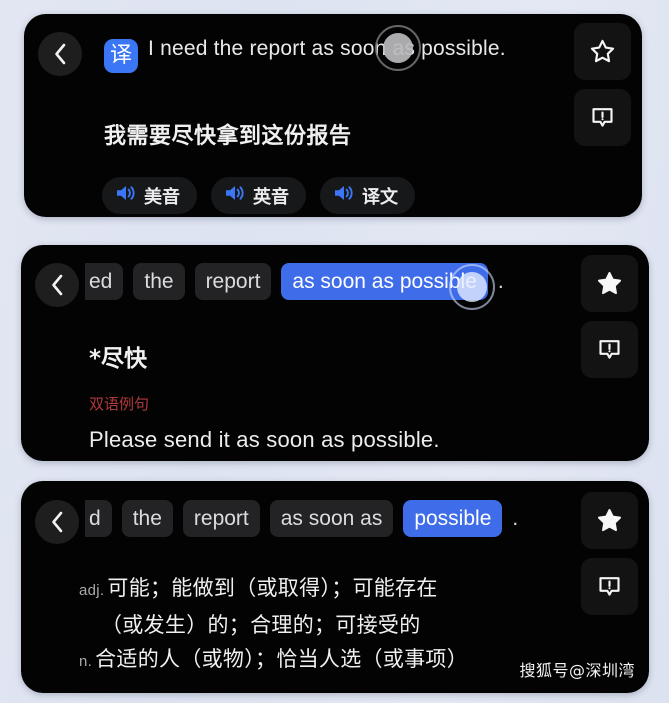 The width and height of the screenshot is (669, 703). What do you see at coordinates (261, 625) in the screenshot?
I see `definition-text: （或发生）的；合理的；可接受的` at bounding box center [261, 625].